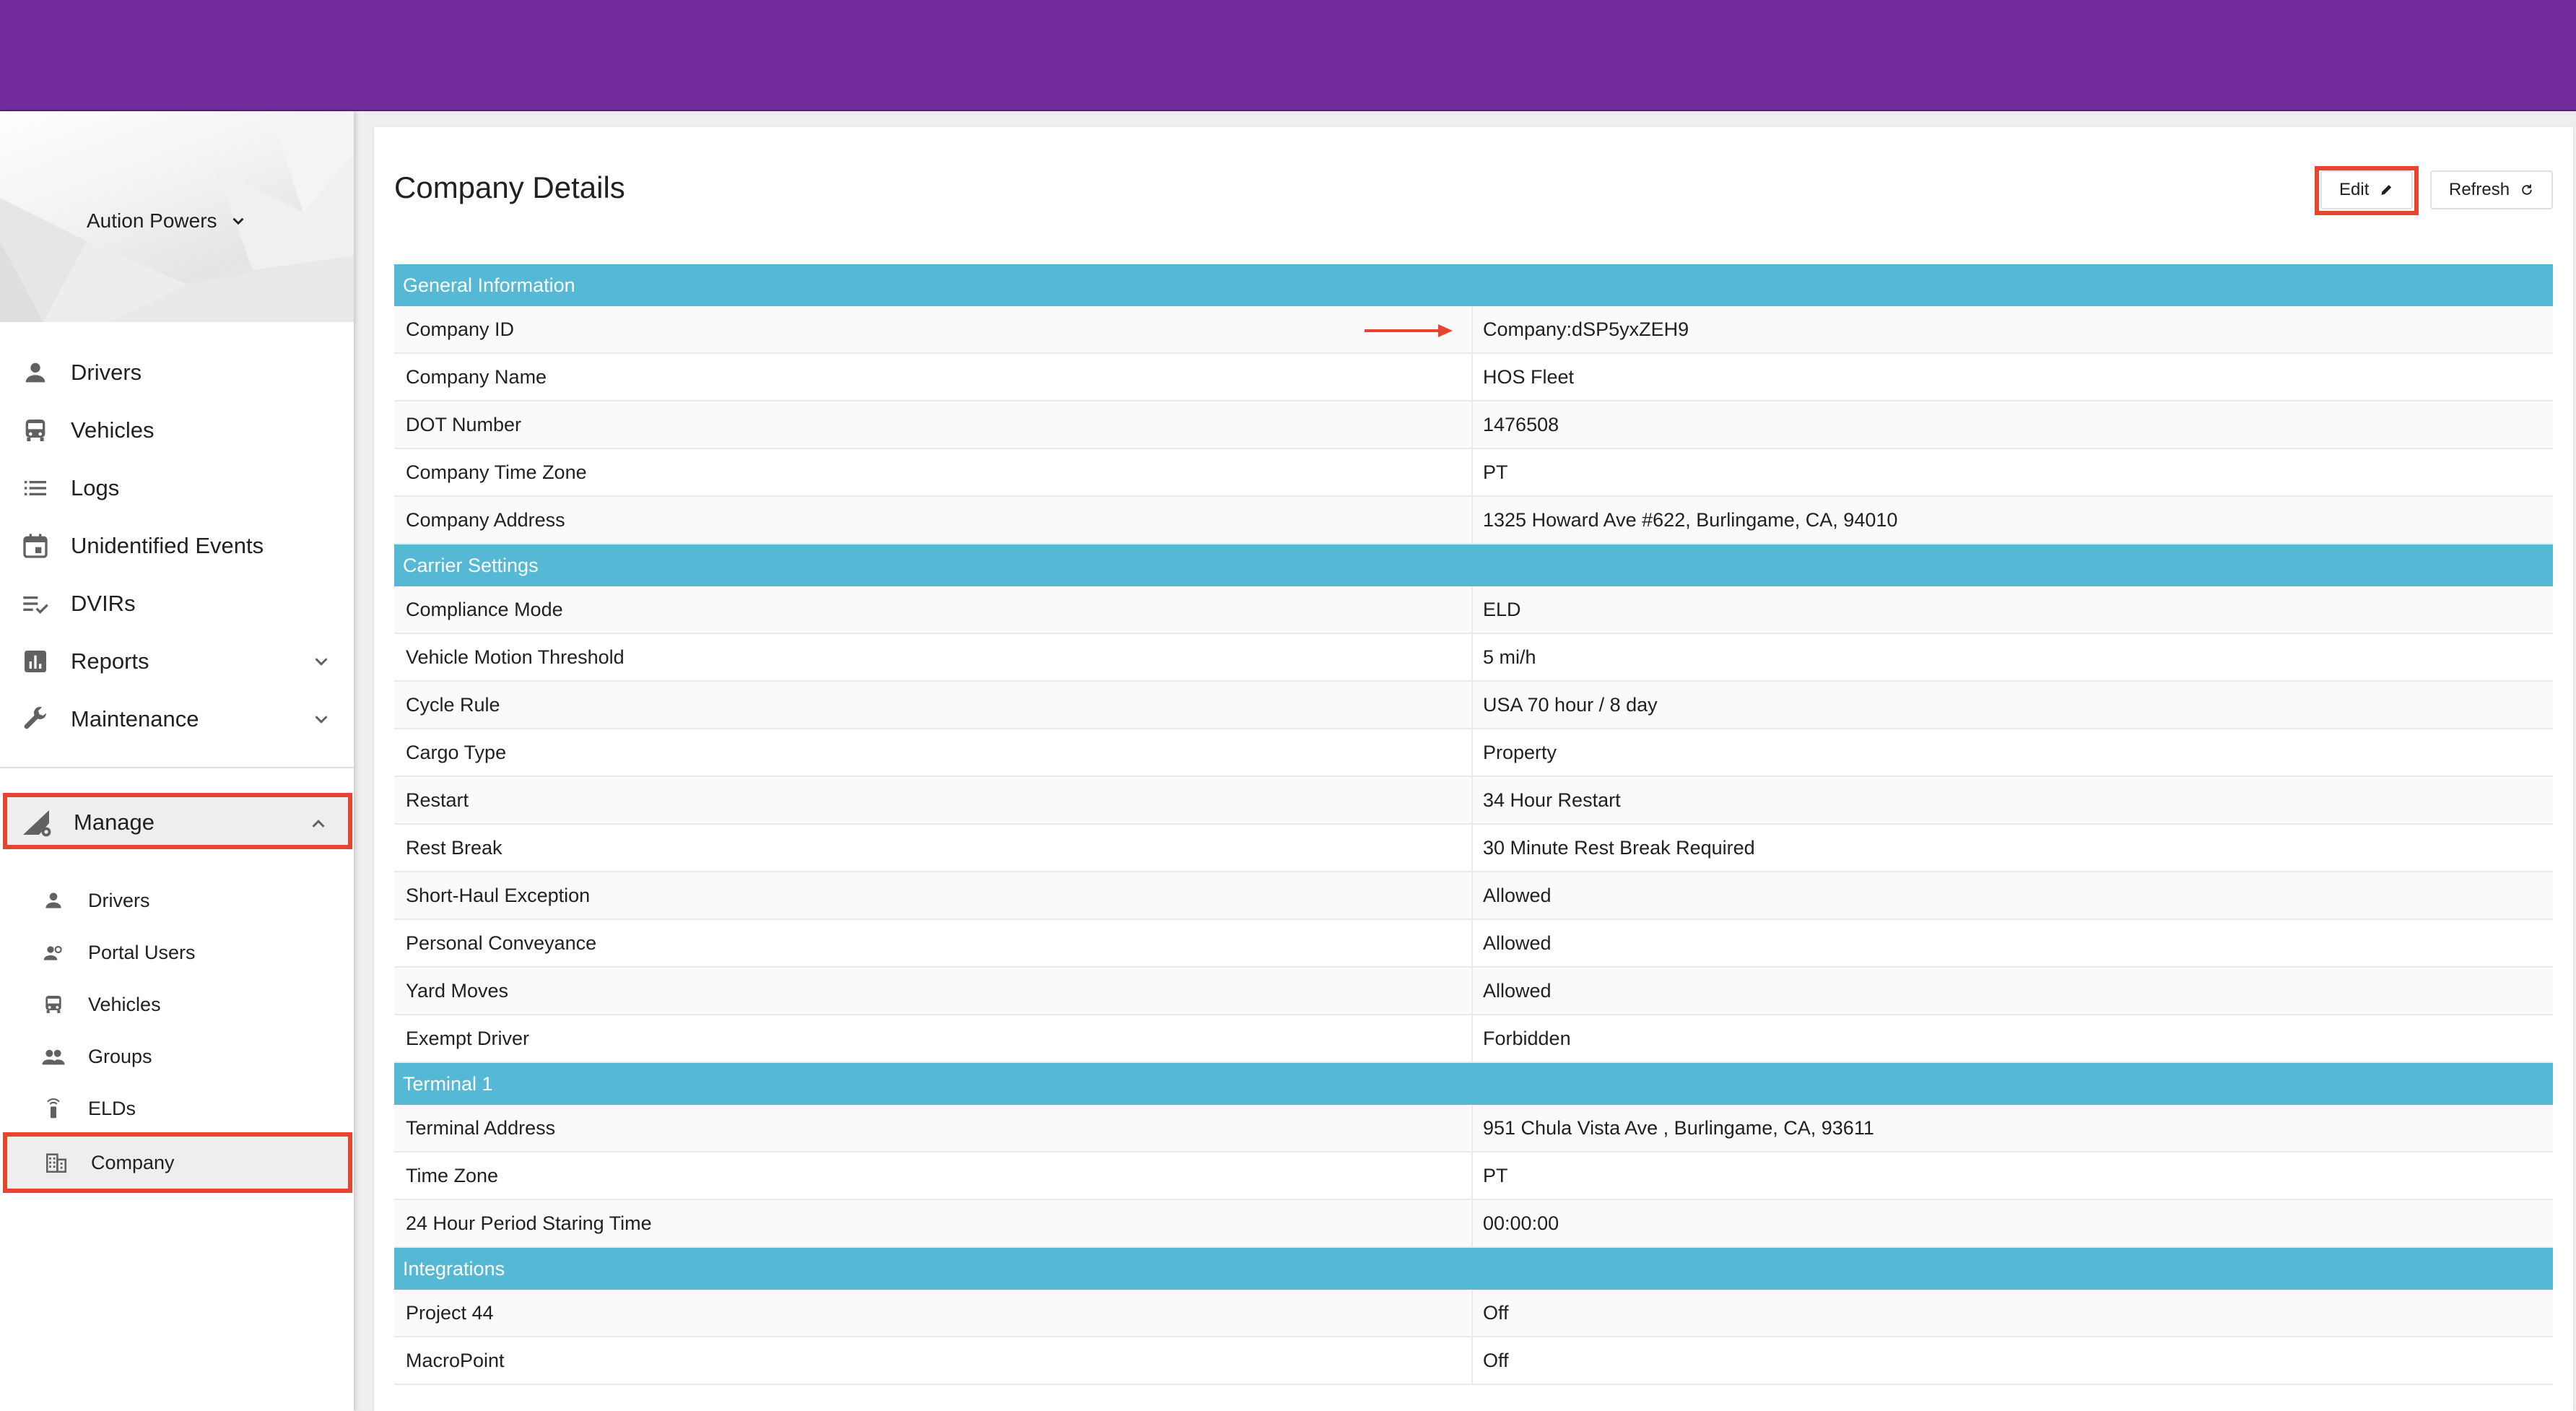 The width and height of the screenshot is (2576, 1411). Describe the element at coordinates (1288, 56) in the screenshot. I see `top-app-bar` at that location.